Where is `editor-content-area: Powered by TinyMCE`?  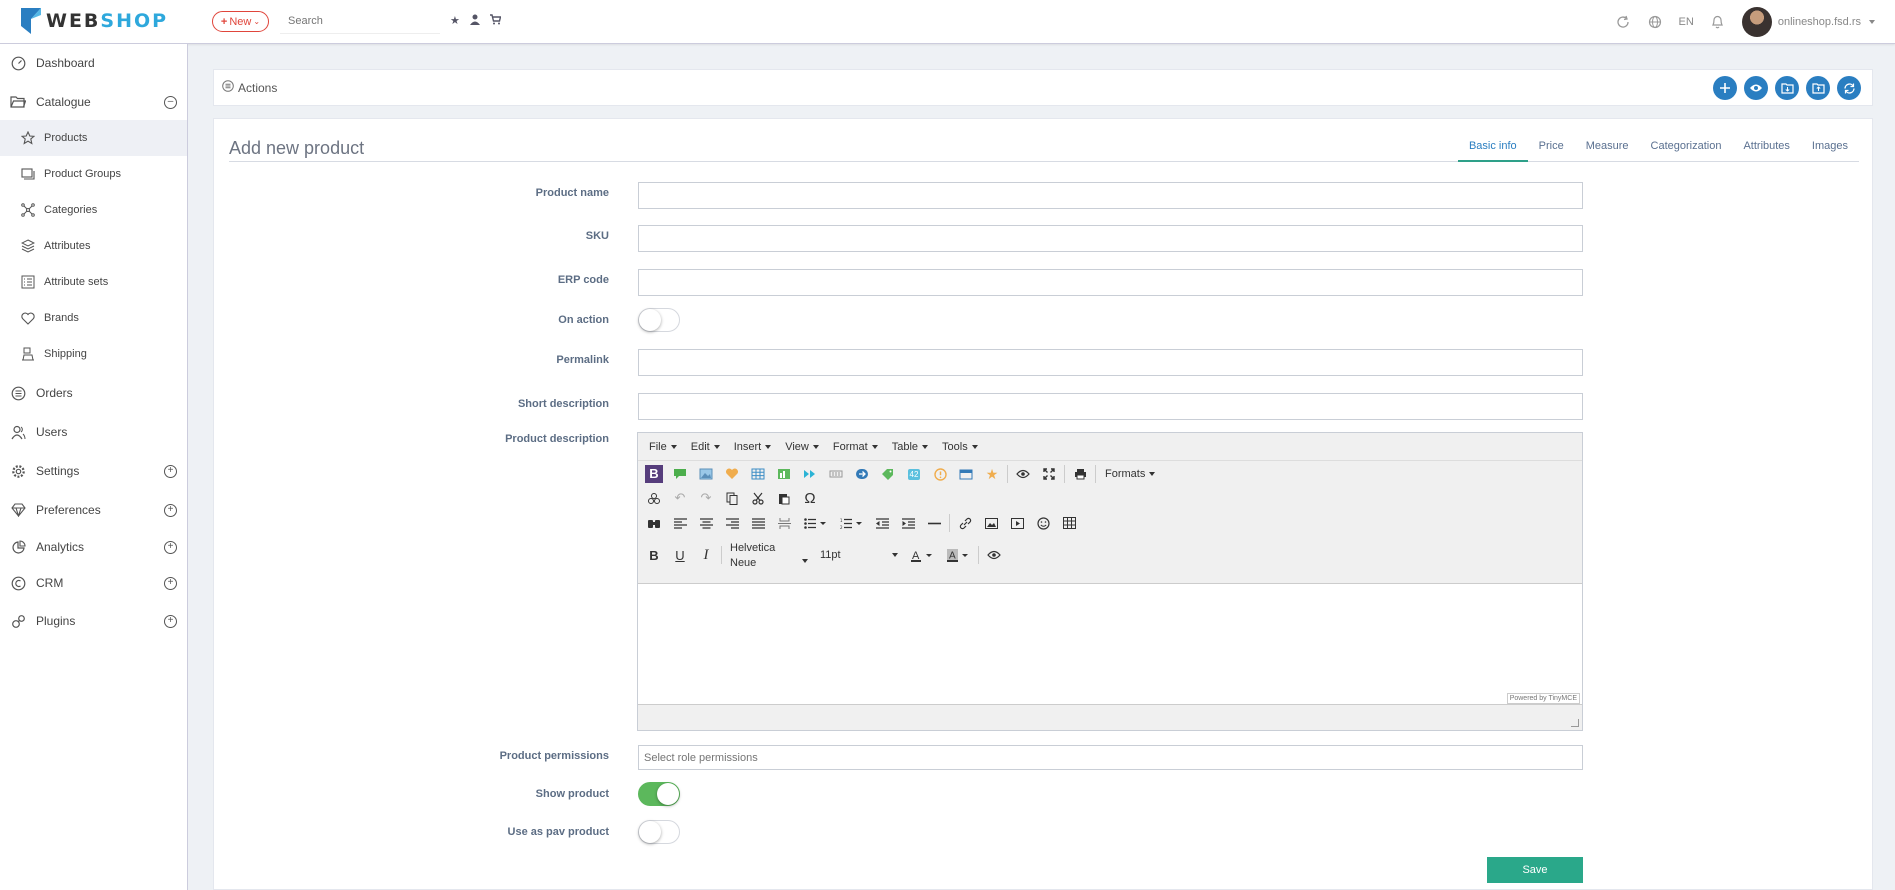 editor-content-area: Powered by TinyMCE is located at coordinates (1110, 643).